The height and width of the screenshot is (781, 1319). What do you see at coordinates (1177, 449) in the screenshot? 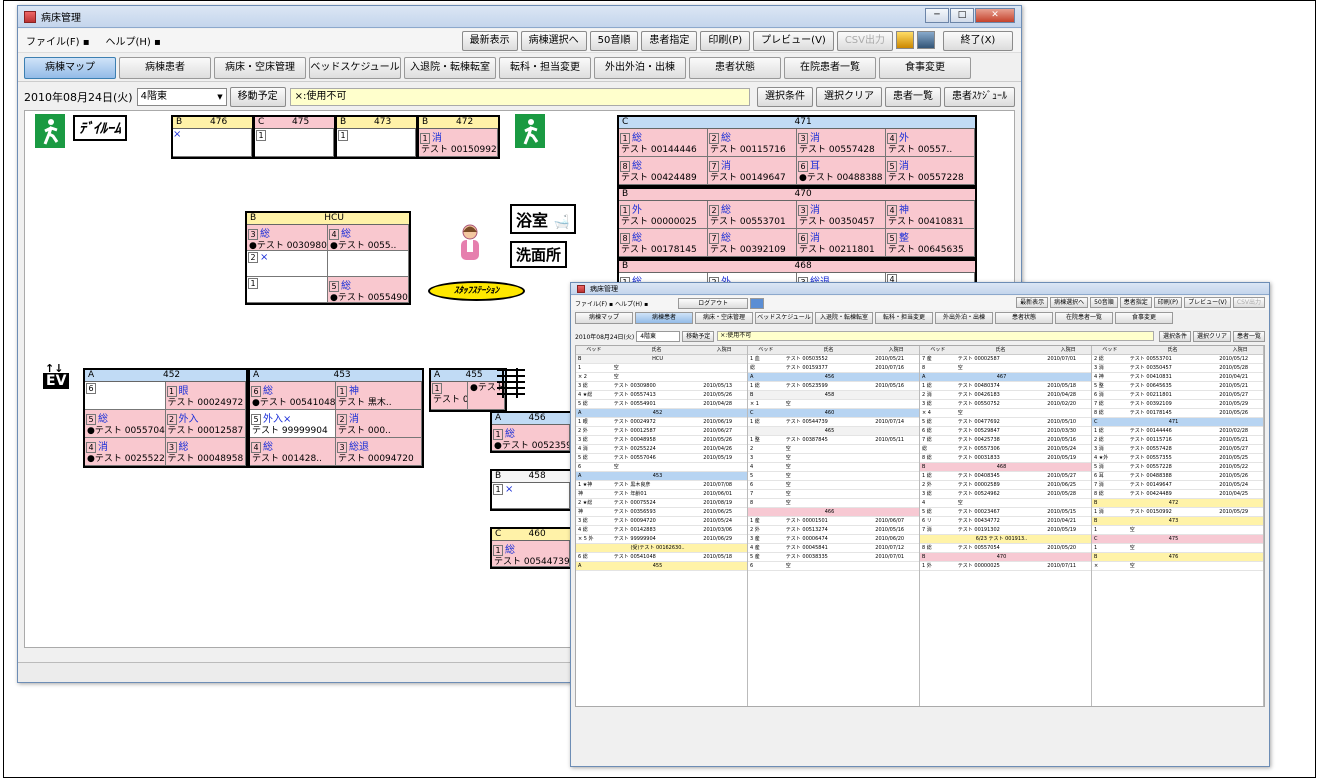
I see `grid-row: 3 消 テスト 00557428 2010/05/27` at bounding box center [1177, 449].